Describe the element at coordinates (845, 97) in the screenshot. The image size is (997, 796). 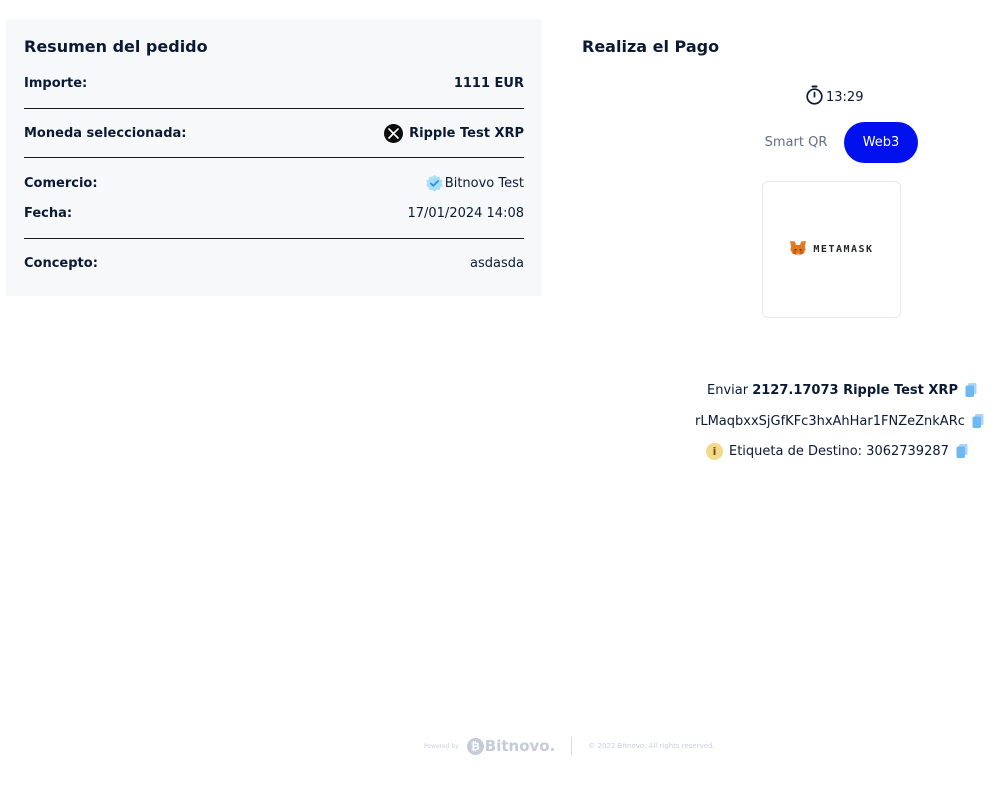
I see `timer-value: 13:29` at that location.